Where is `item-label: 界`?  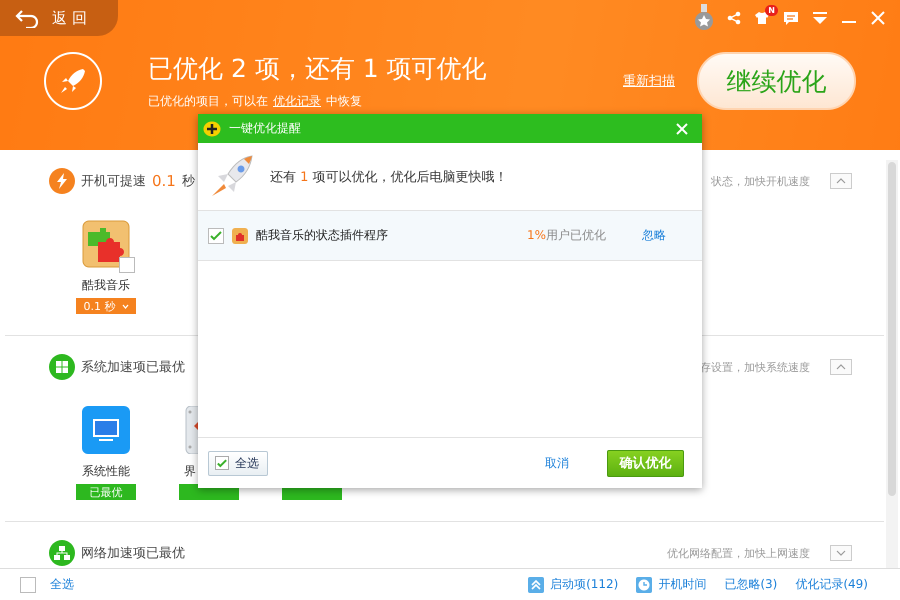
item-label: 界 is located at coordinates (190, 471).